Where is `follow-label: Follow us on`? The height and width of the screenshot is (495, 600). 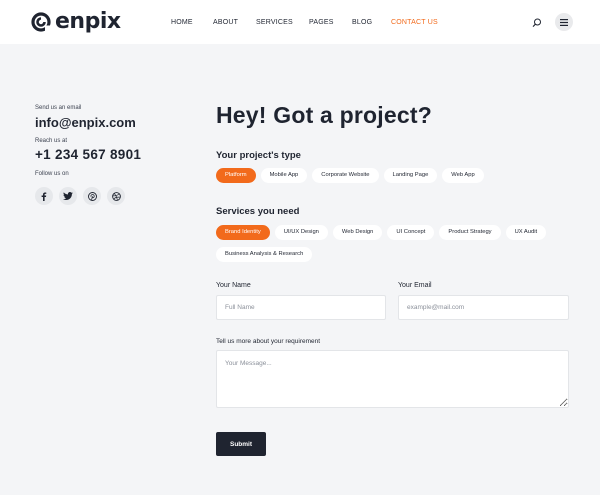
follow-label: Follow us on is located at coordinates (52, 174).